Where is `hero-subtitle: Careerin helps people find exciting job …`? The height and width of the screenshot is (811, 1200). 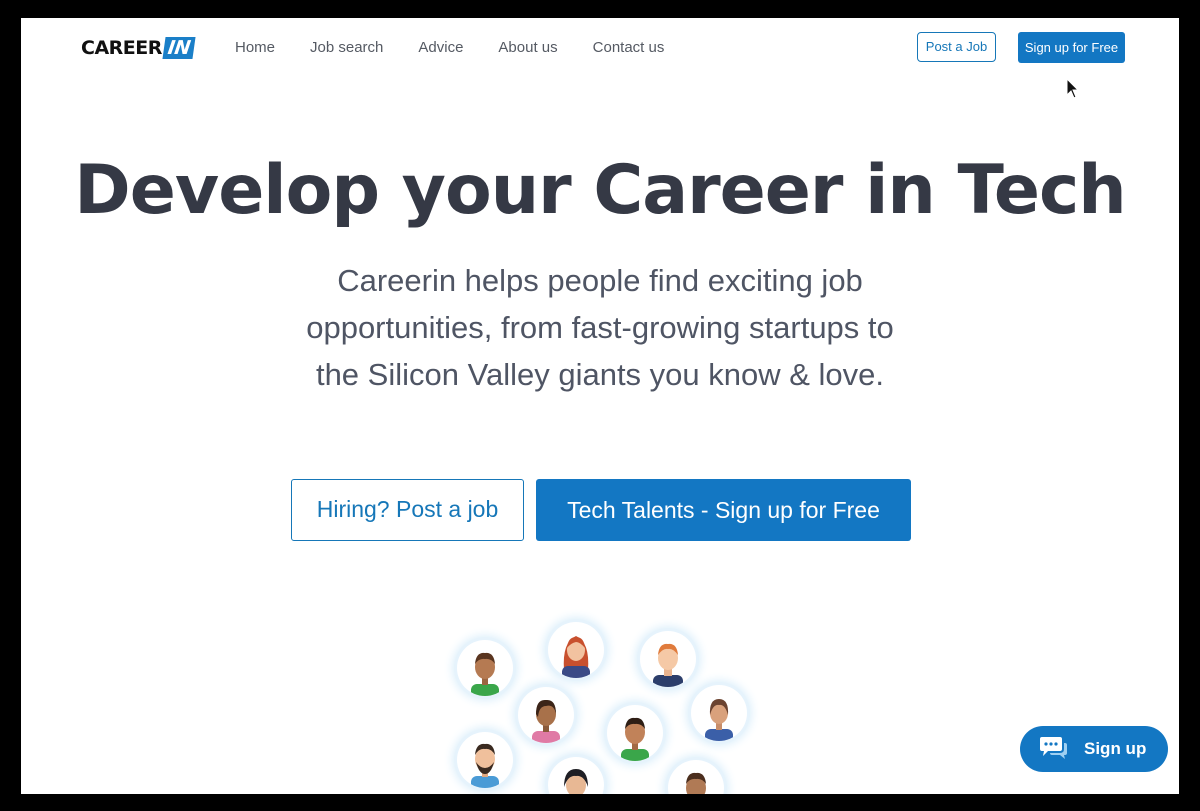
hero-subtitle: Careerin helps people find exciting job … is located at coordinates (600, 327).